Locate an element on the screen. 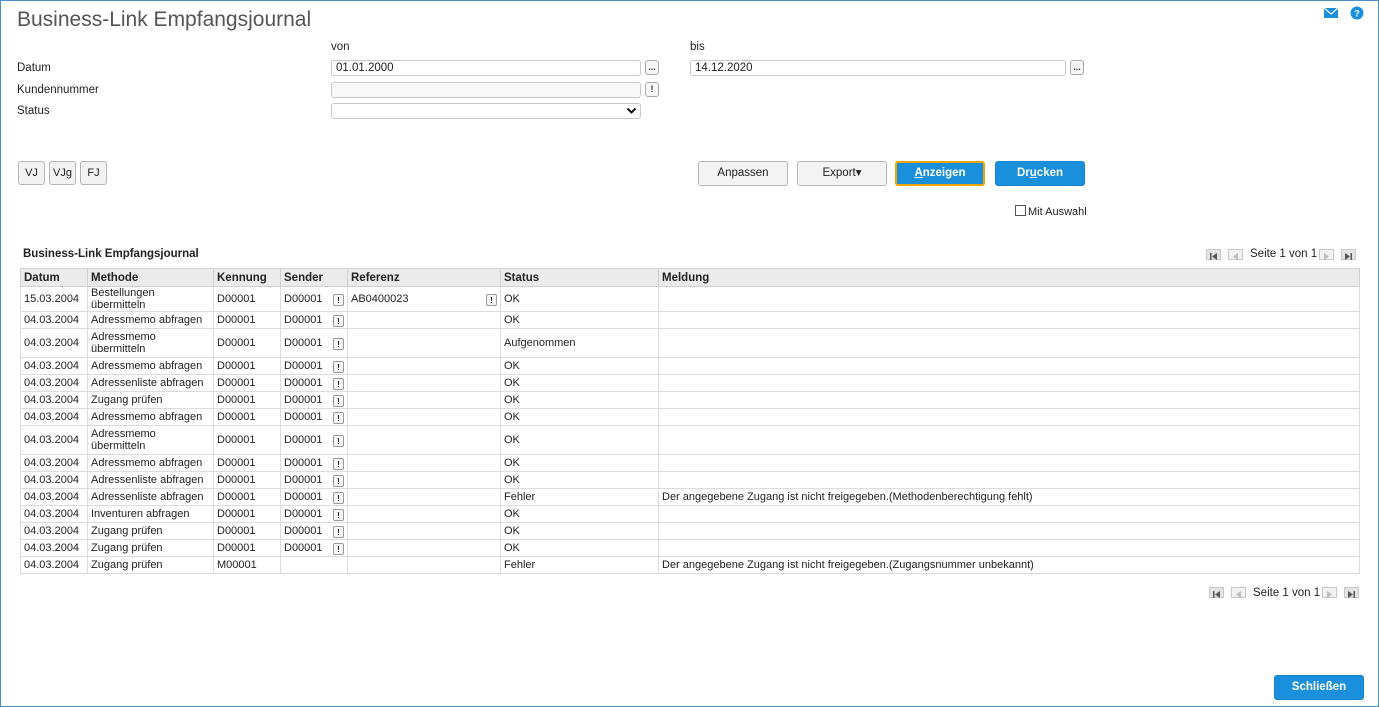 Image resolution: width=1379 pixels, height=707 pixels. mail-icon is located at coordinates (1331, 13).